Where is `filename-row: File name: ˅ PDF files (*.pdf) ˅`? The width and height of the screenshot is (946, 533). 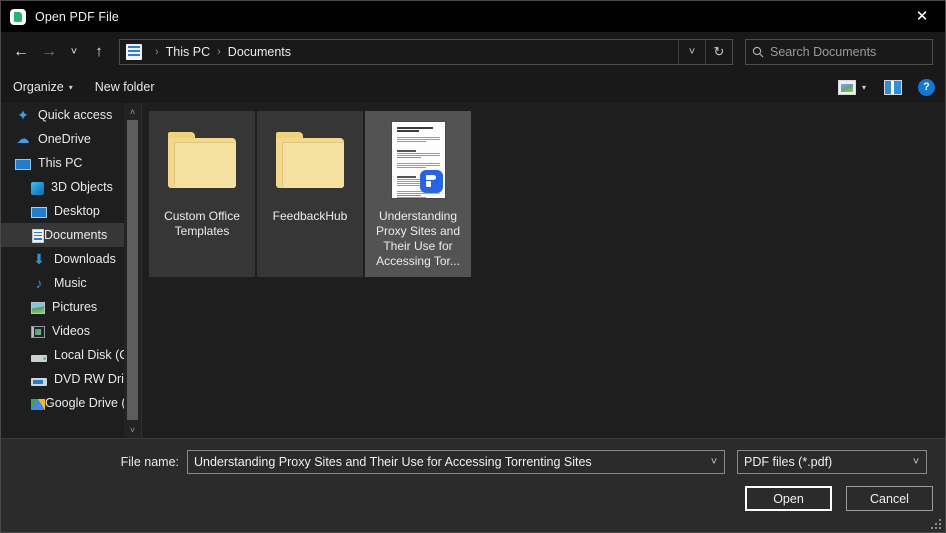 filename-row: File name: ˅ PDF files (*.pdf) ˅ is located at coordinates (473, 456).